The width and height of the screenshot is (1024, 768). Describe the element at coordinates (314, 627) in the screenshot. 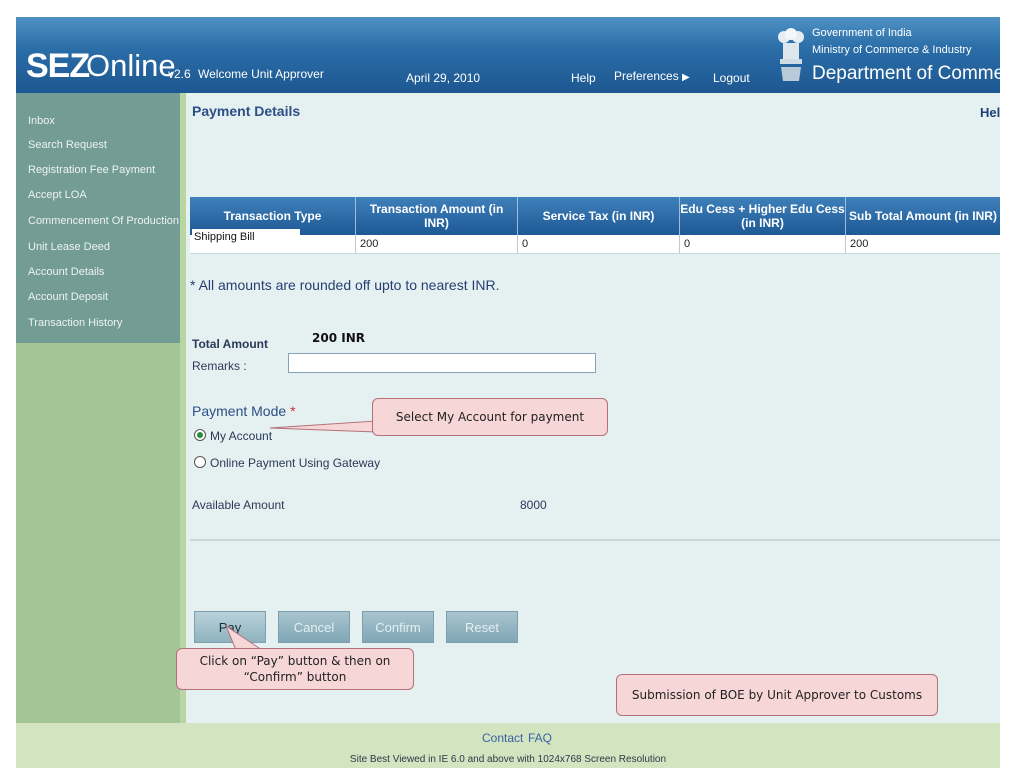

I see `cancel-button: Cancel` at that location.